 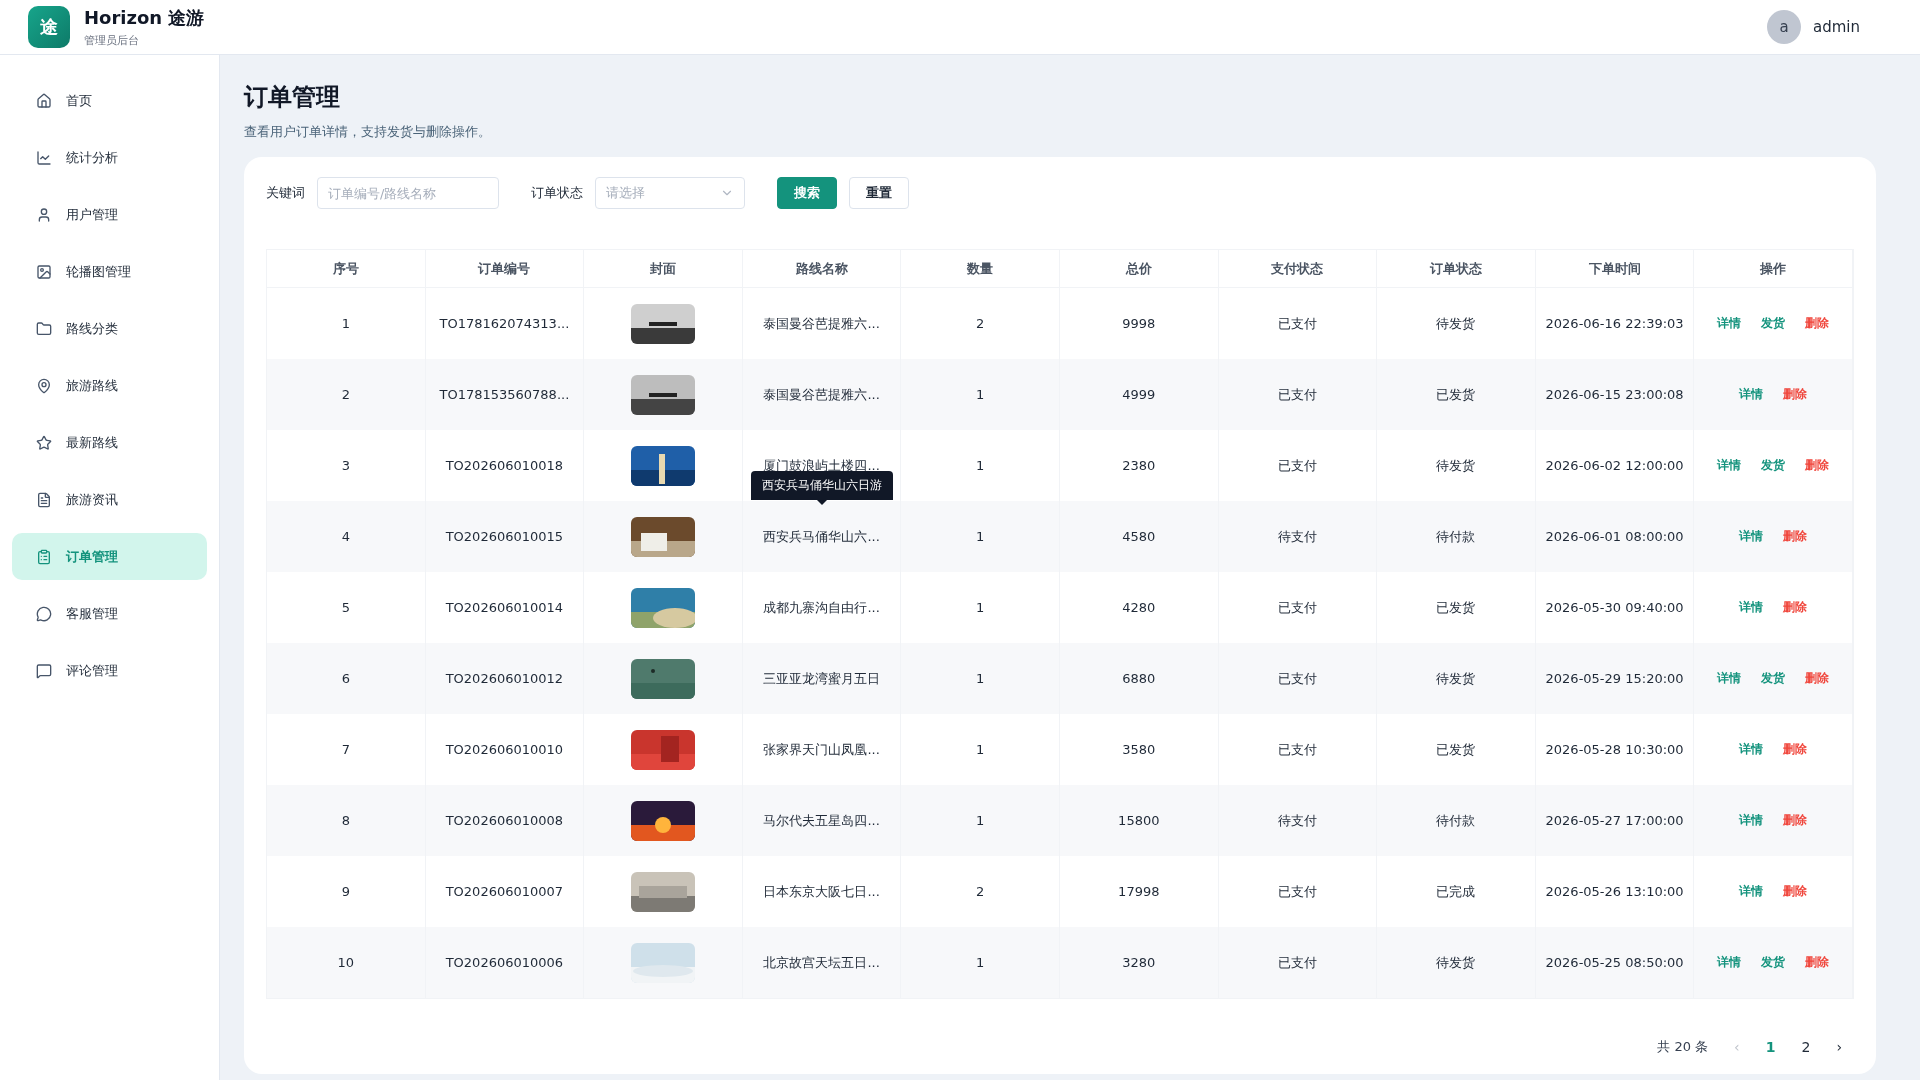 I want to click on total-price: 6880, so click(x=1139, y=678).